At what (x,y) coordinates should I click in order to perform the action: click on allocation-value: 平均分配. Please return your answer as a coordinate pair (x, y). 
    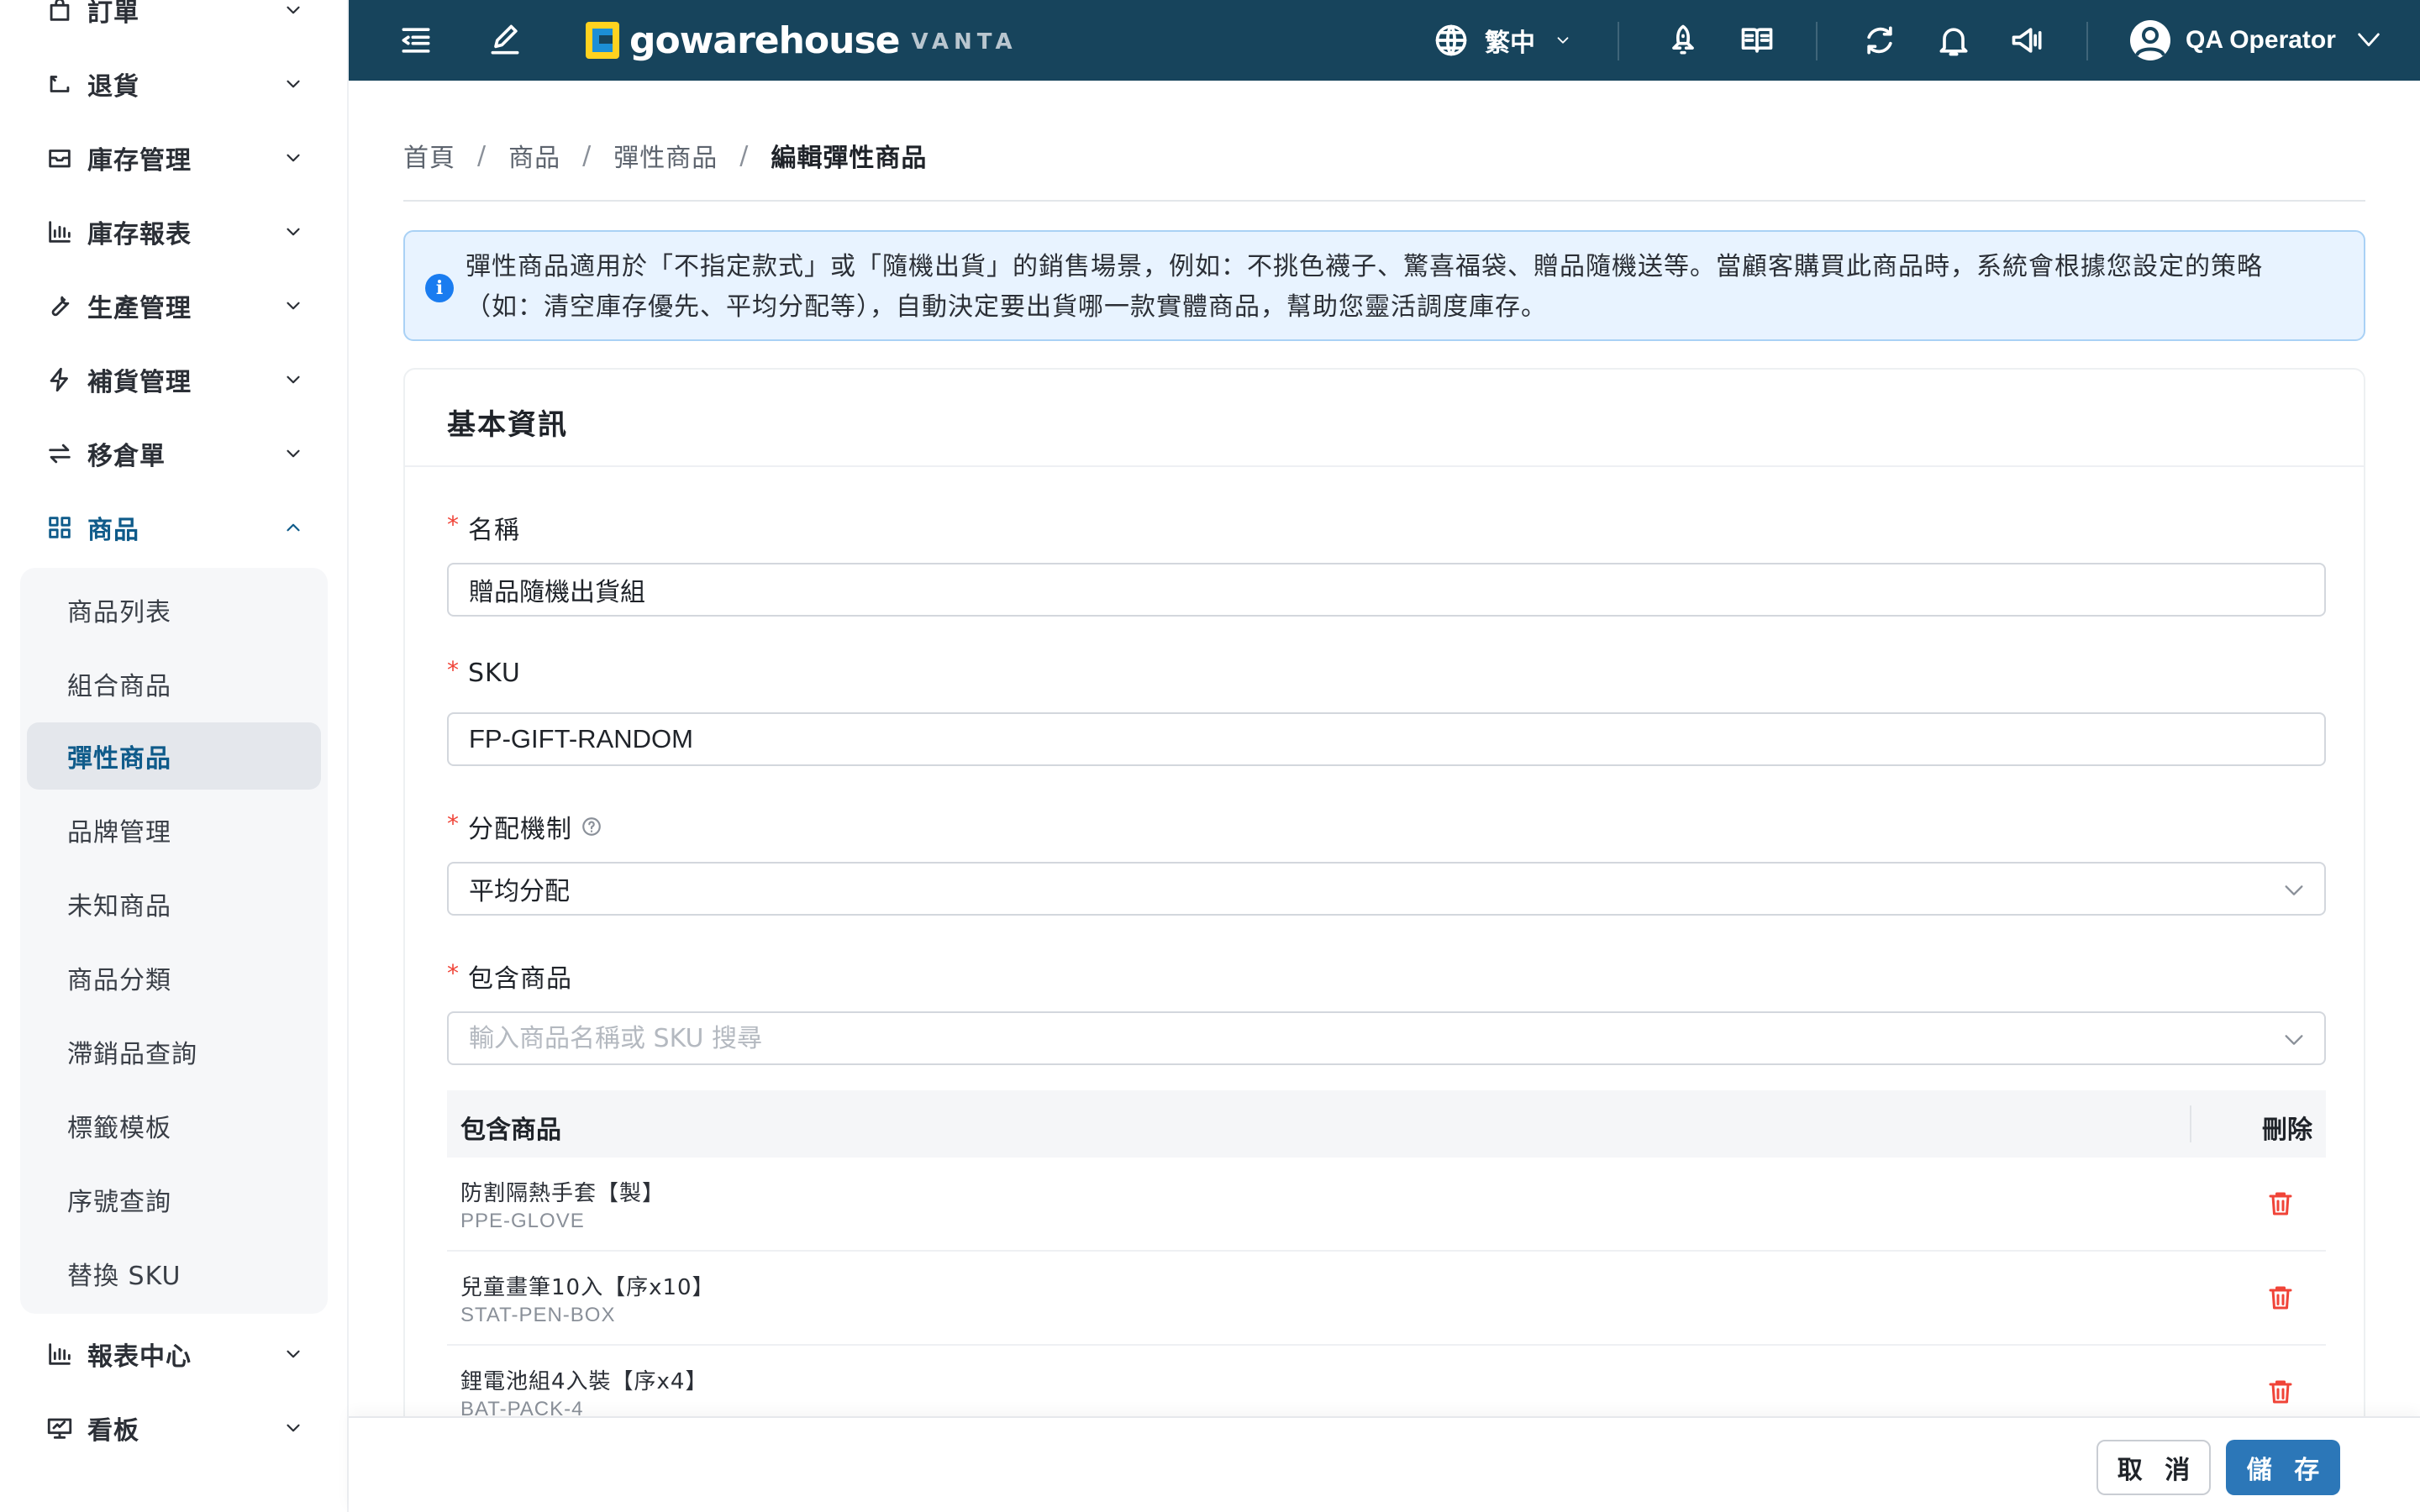
    Looking at the image, I should click on (519, 891).